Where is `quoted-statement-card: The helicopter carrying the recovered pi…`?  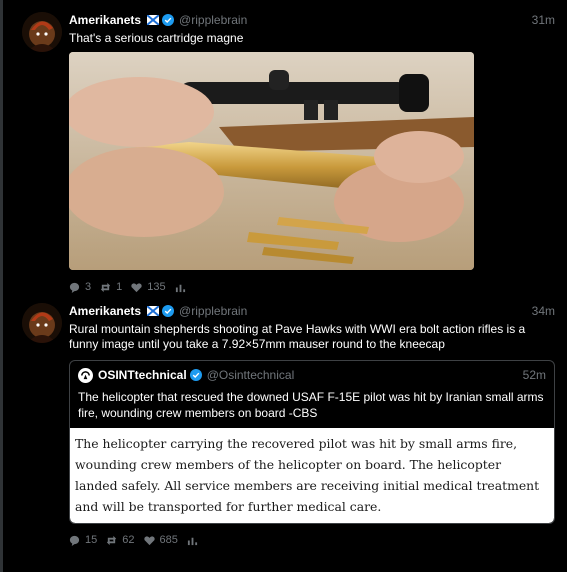
quoted-statement-card: The helicopter carrying the recovered pi… is located at coordinates (312, 475).